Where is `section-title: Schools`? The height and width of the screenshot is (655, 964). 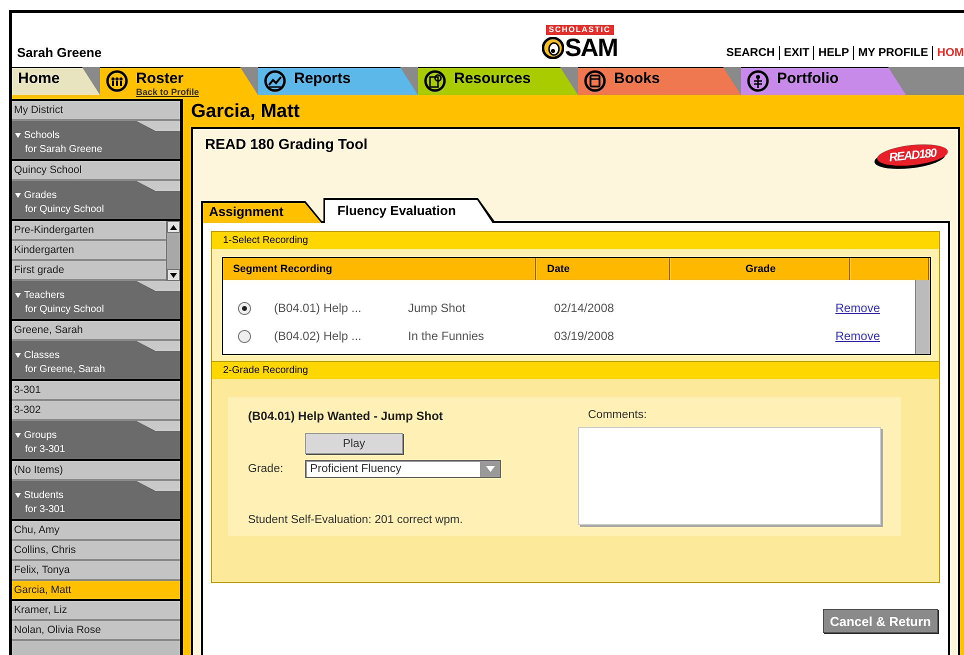
section-title: Schools is located at coordinates (42, 135).